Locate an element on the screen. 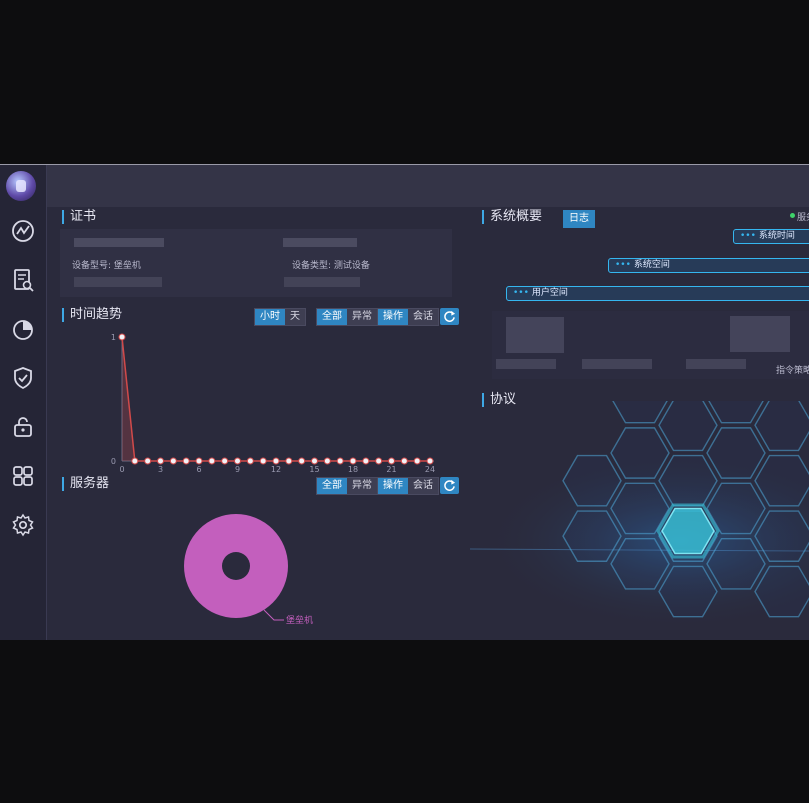 The image size is (809, 803). servers-refresh-button is located at coordinates (449, 485).